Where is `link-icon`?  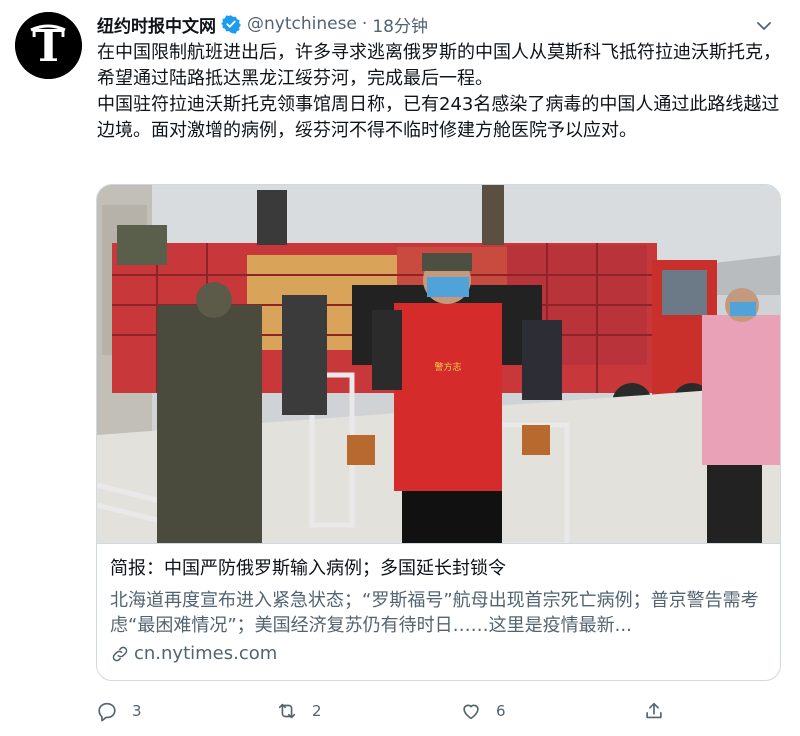 link-icon is located at coordinates (120, 653).